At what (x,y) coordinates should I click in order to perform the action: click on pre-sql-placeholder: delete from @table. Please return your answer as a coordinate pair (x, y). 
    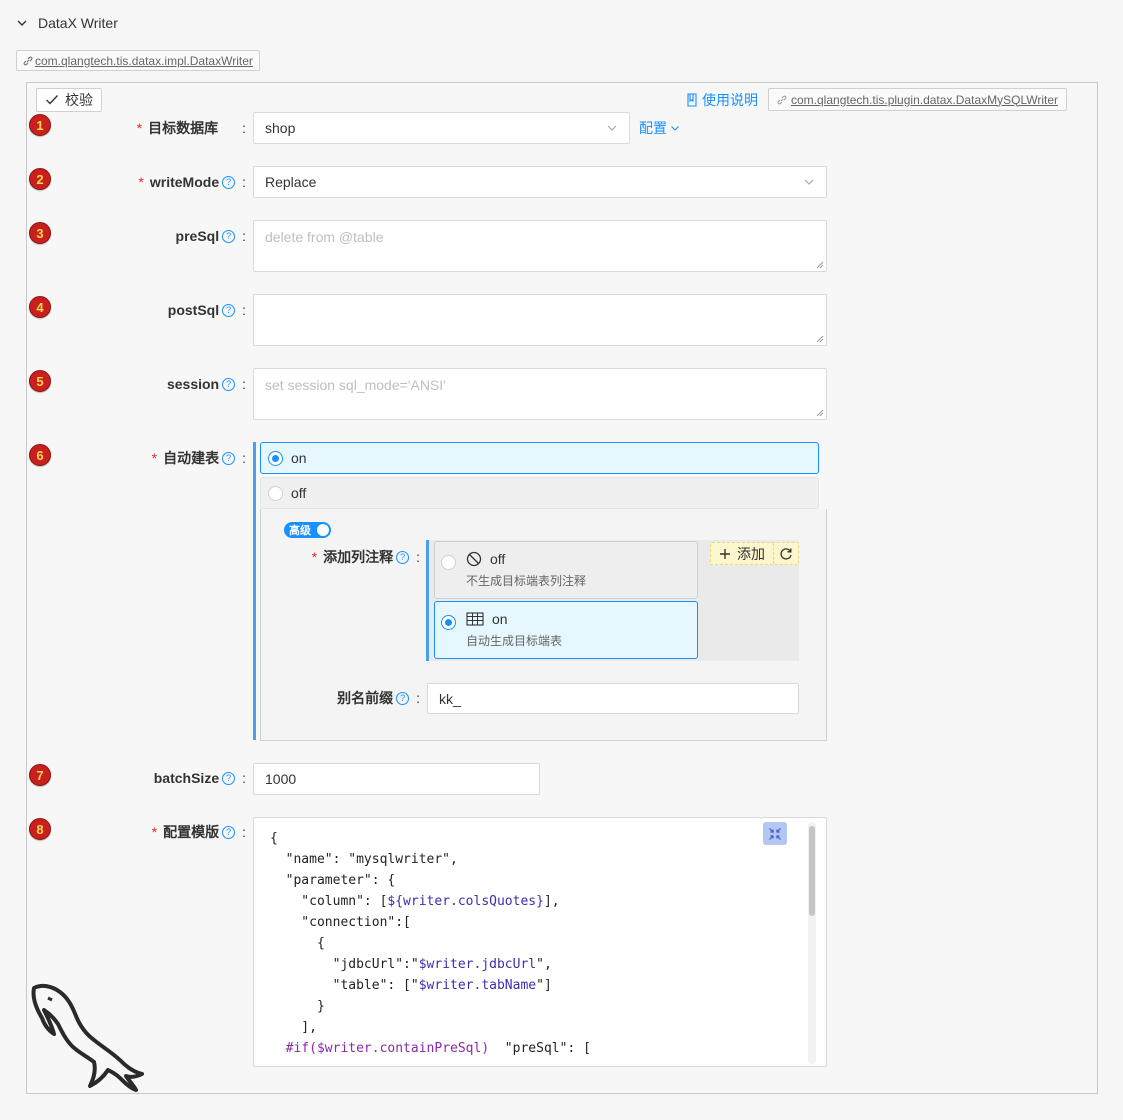
    Looking at the image, I should click on (324, 237).